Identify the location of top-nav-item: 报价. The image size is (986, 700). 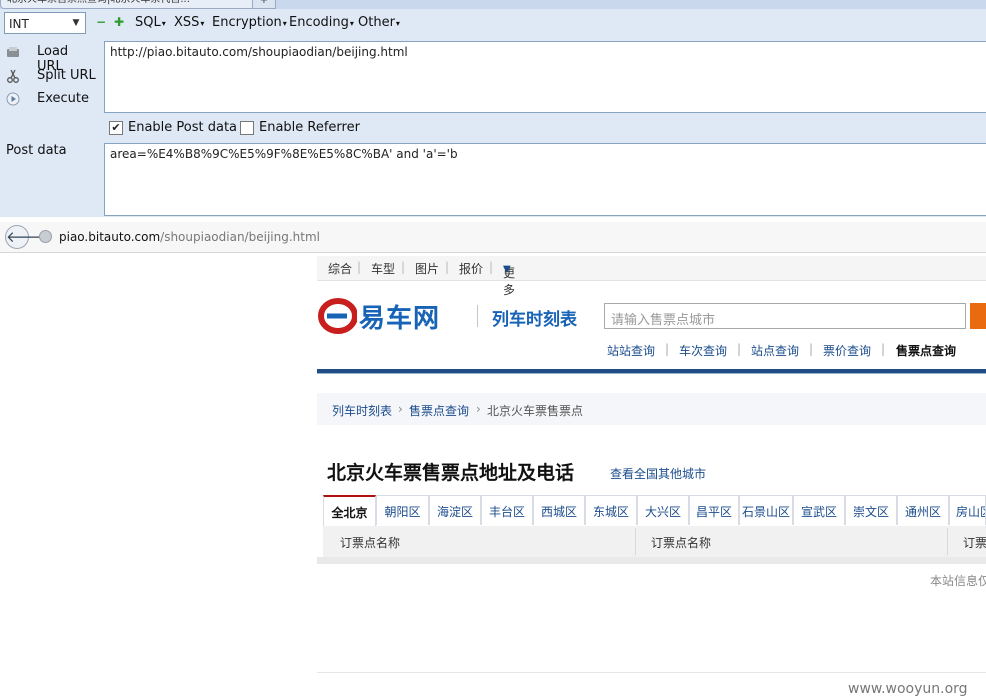
(471, 268).